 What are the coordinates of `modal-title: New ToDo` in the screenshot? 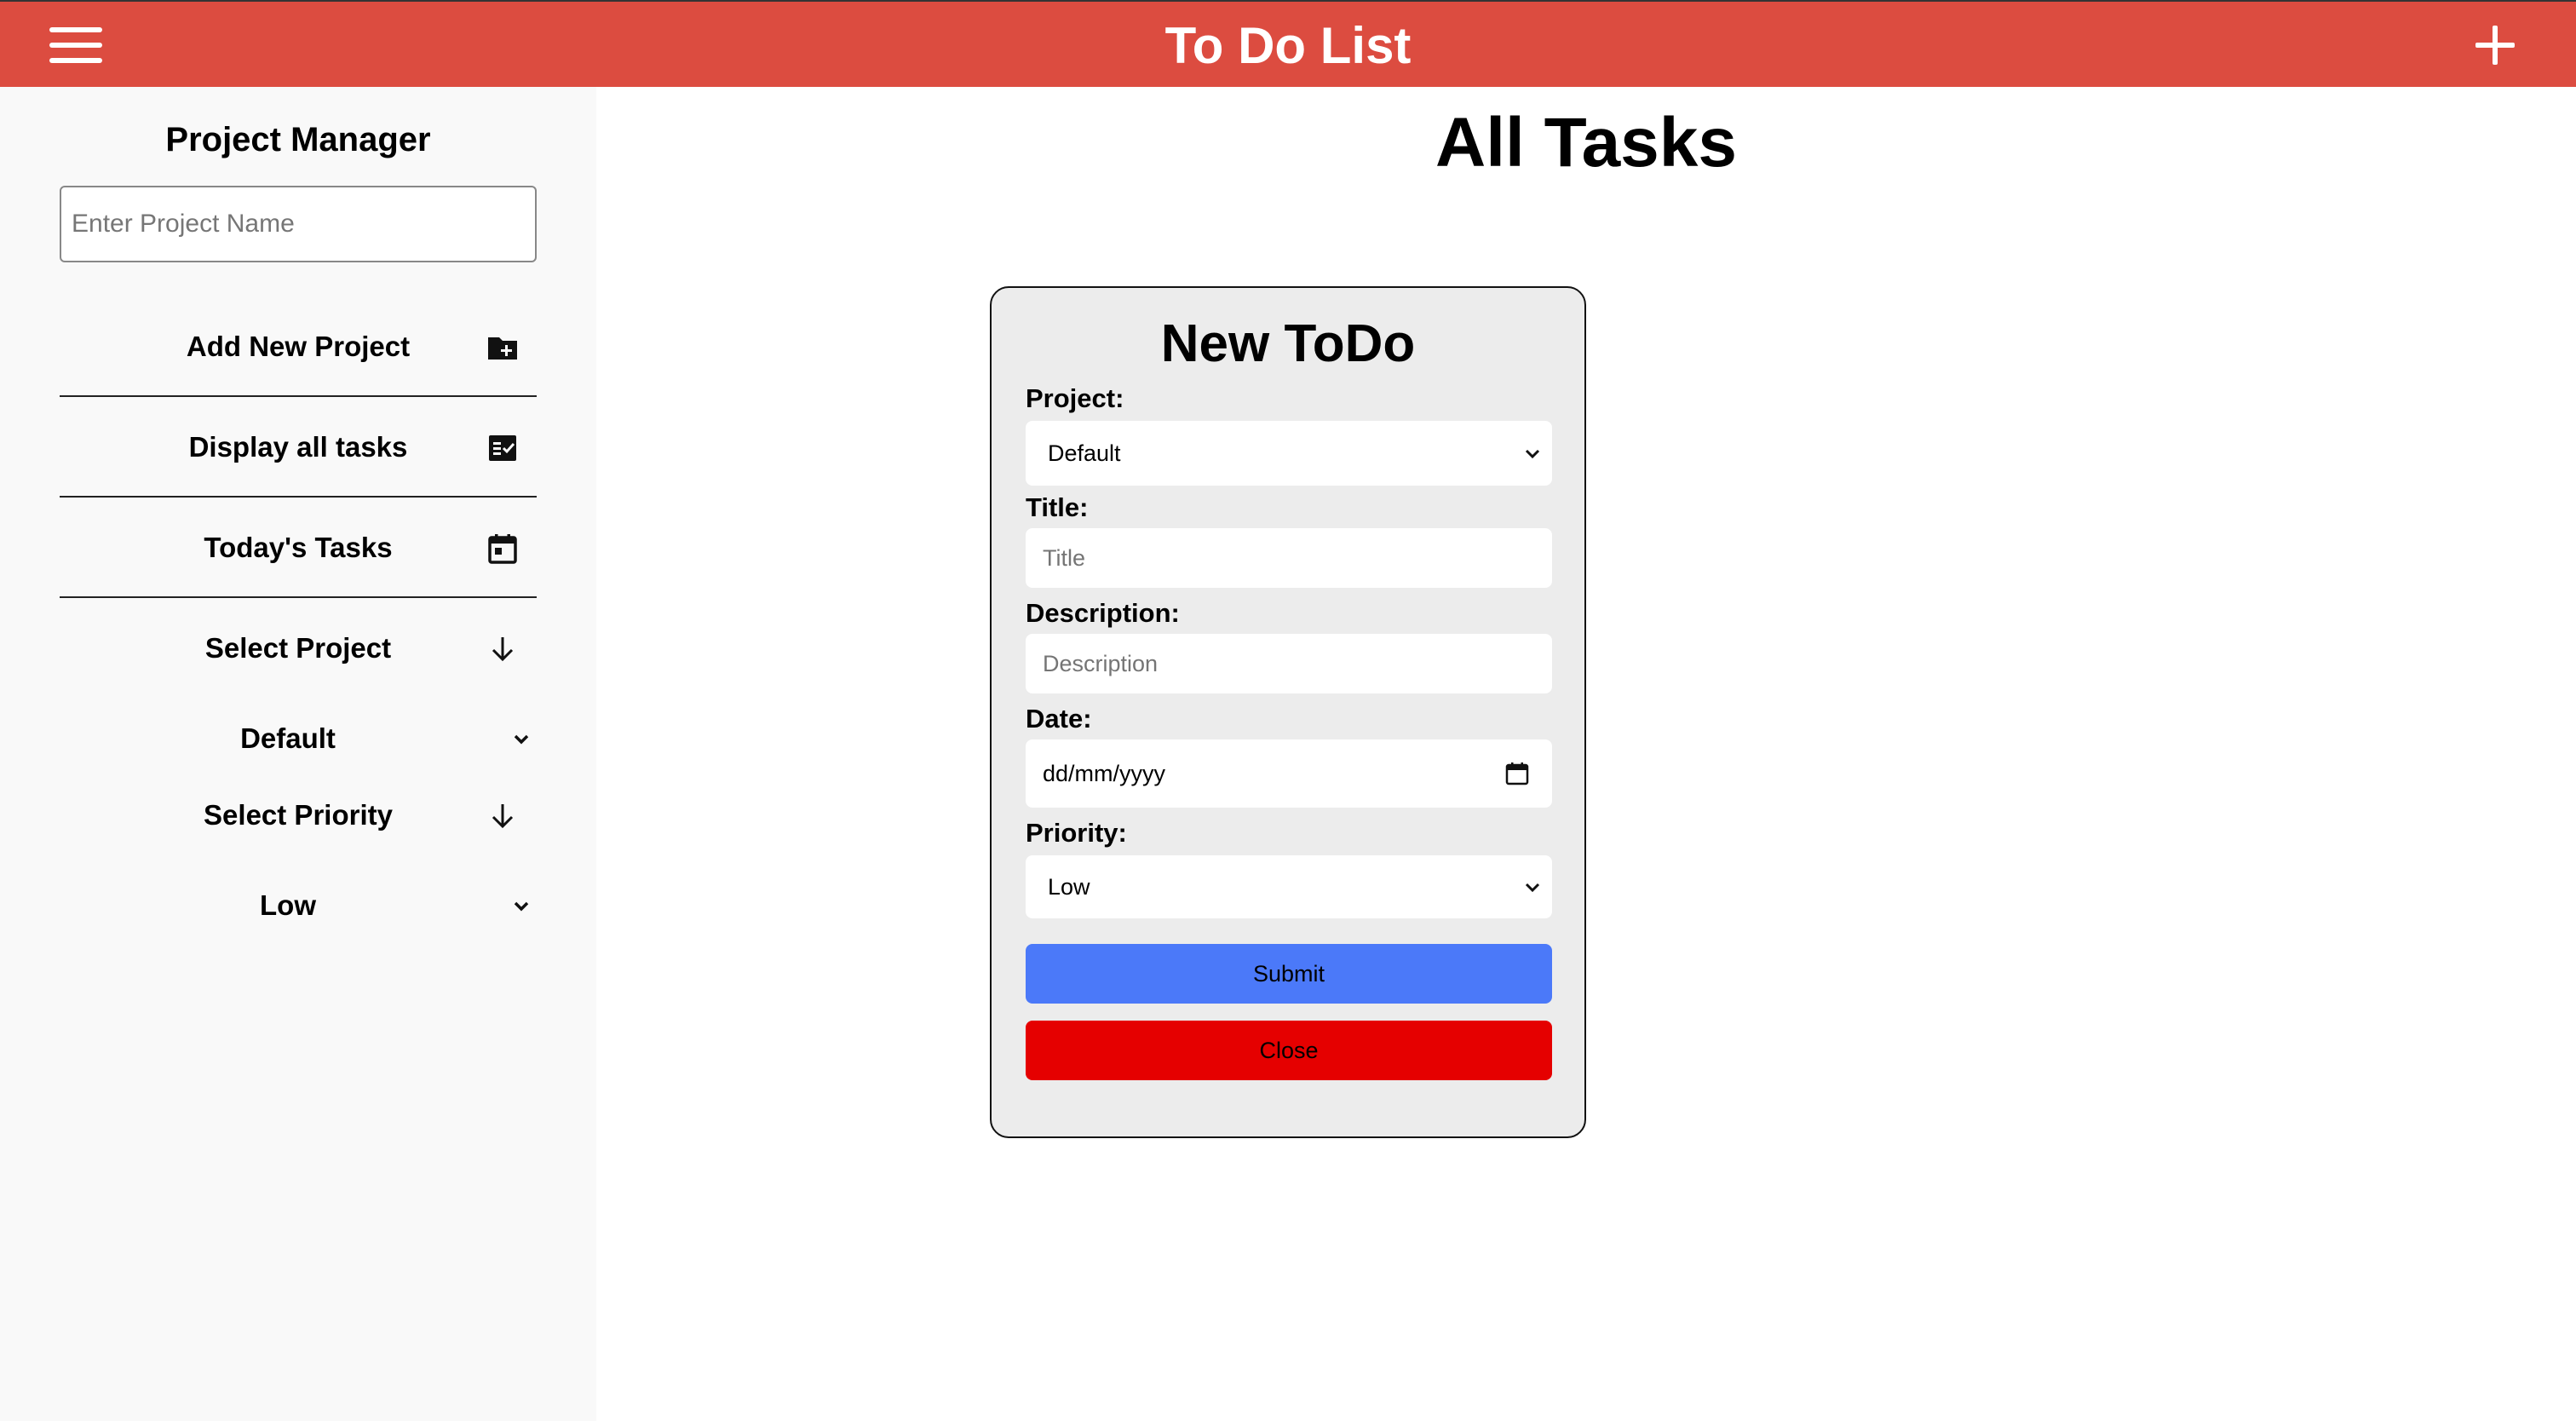 It's located at (1288, 343).